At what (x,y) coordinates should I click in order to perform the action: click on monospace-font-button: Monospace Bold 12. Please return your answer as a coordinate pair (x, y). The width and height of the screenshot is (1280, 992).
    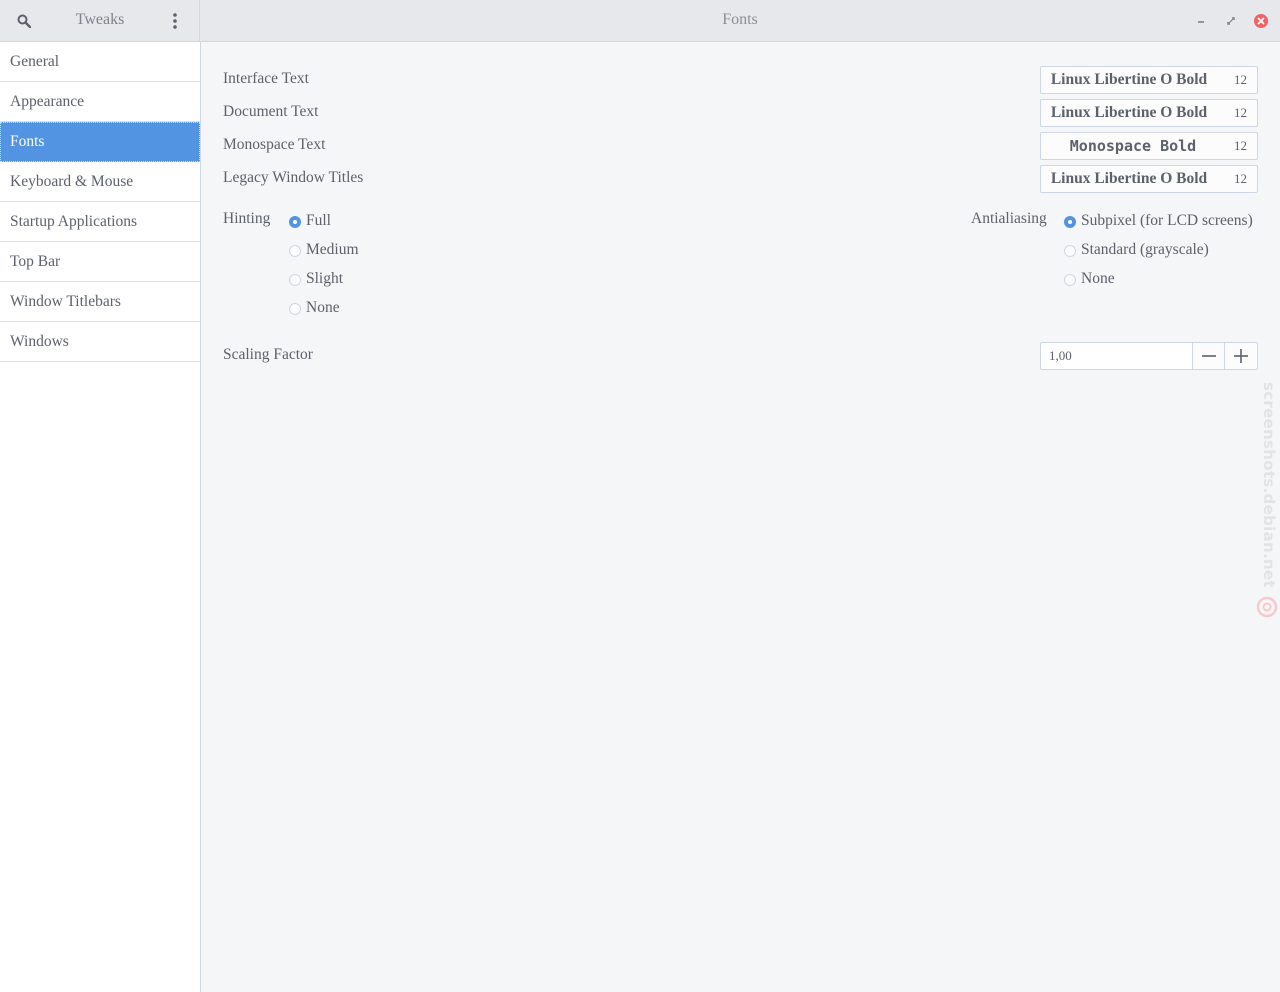
    Looking at the image, I should click on (1149, 146).